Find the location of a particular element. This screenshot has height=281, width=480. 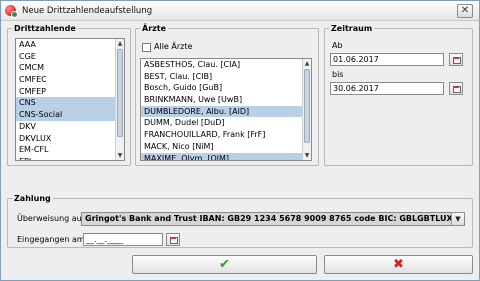

drittzahlende-scrollbar: ▲ ▼ is located at coordinates (119, 99).